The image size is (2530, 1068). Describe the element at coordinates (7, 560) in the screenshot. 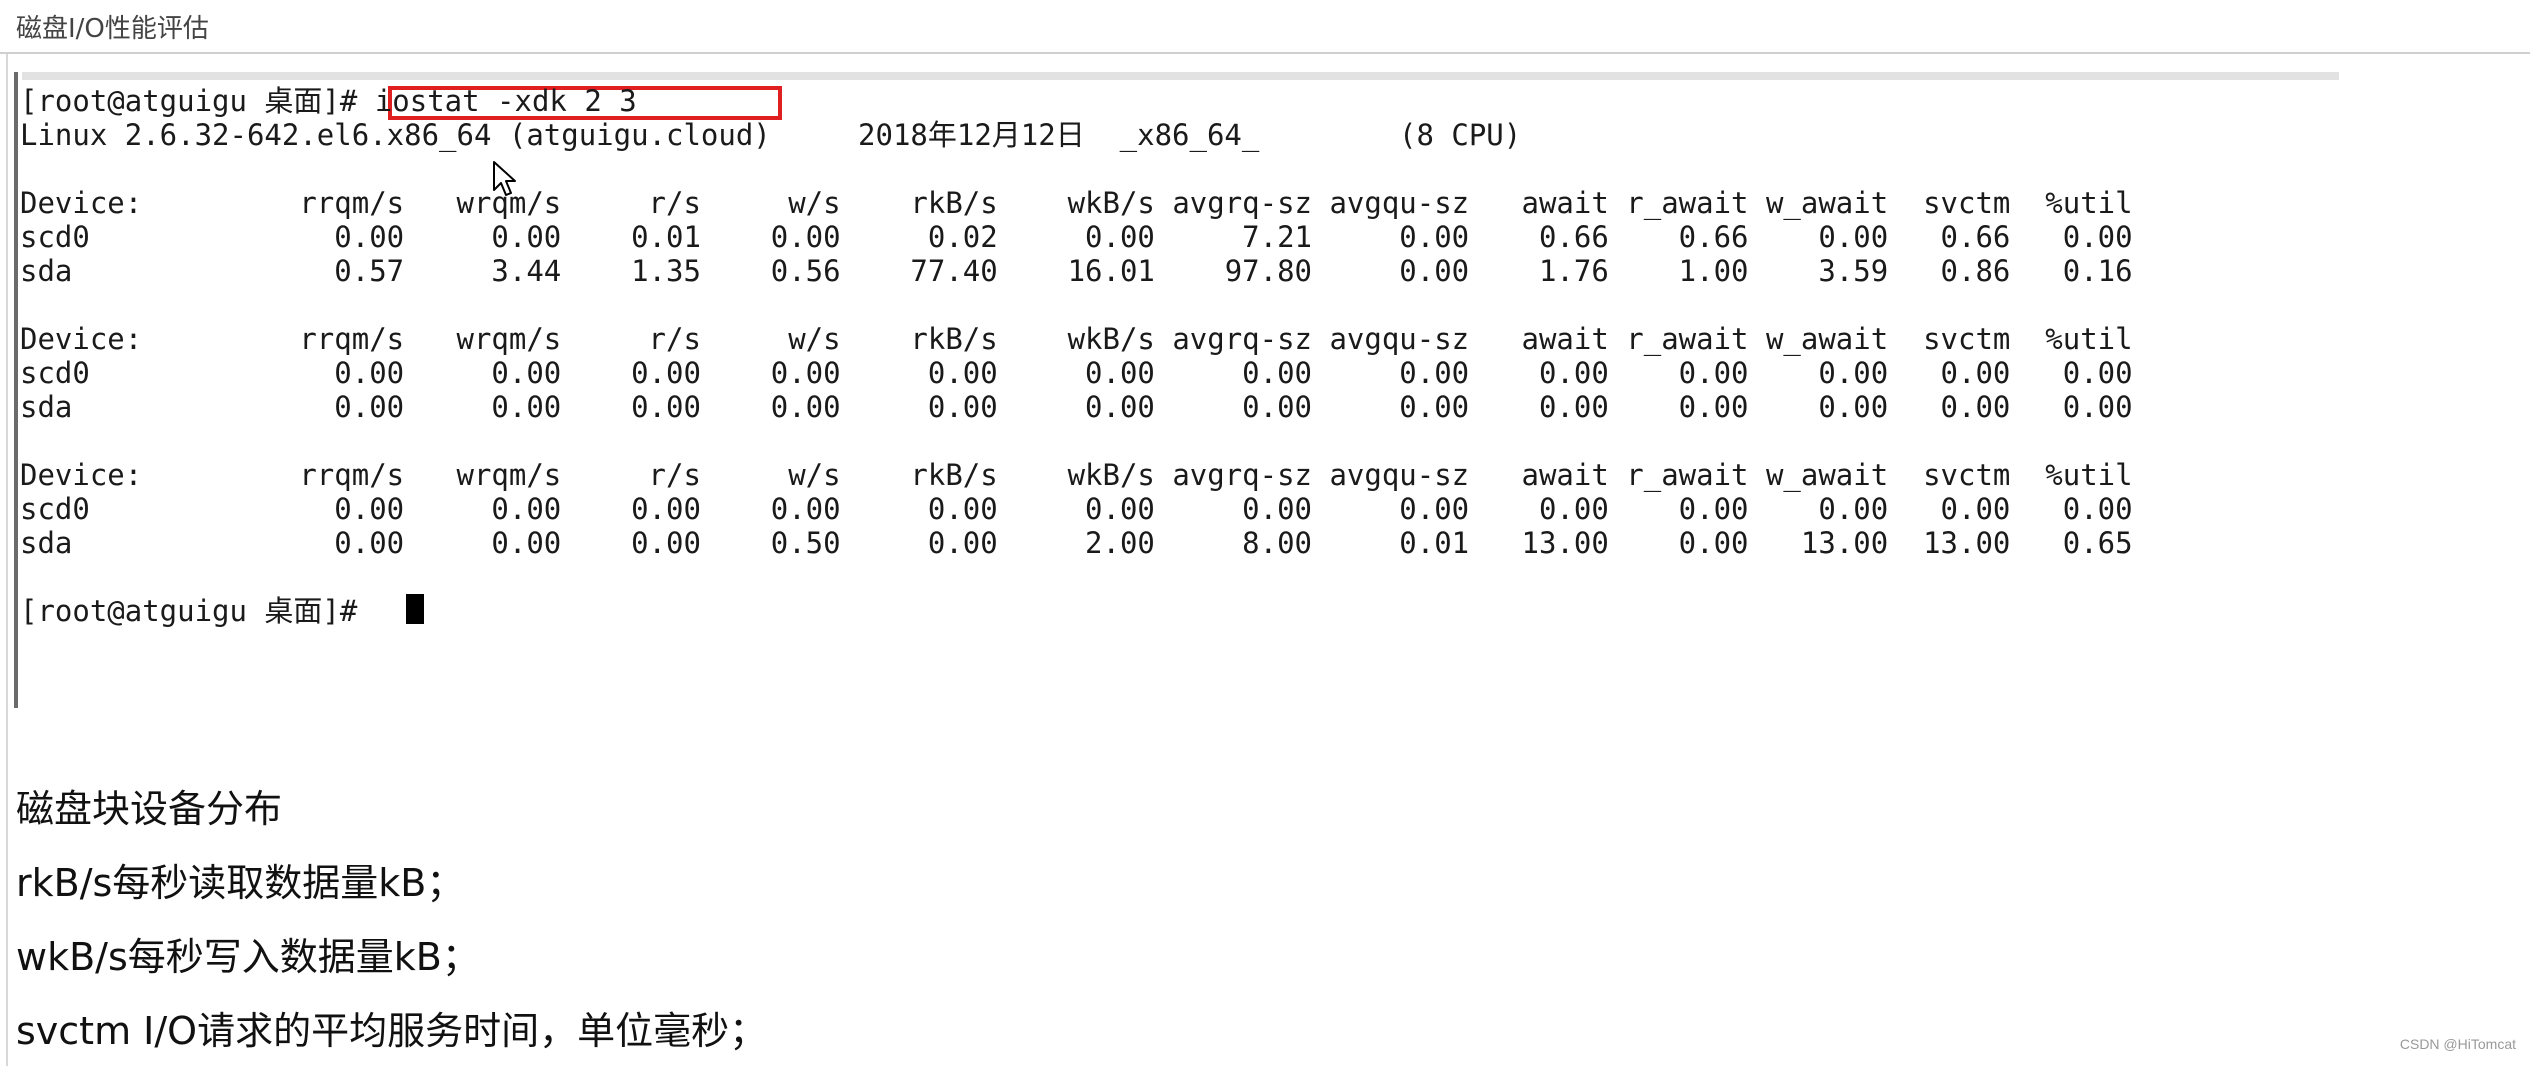

I see `left-border` at that location.